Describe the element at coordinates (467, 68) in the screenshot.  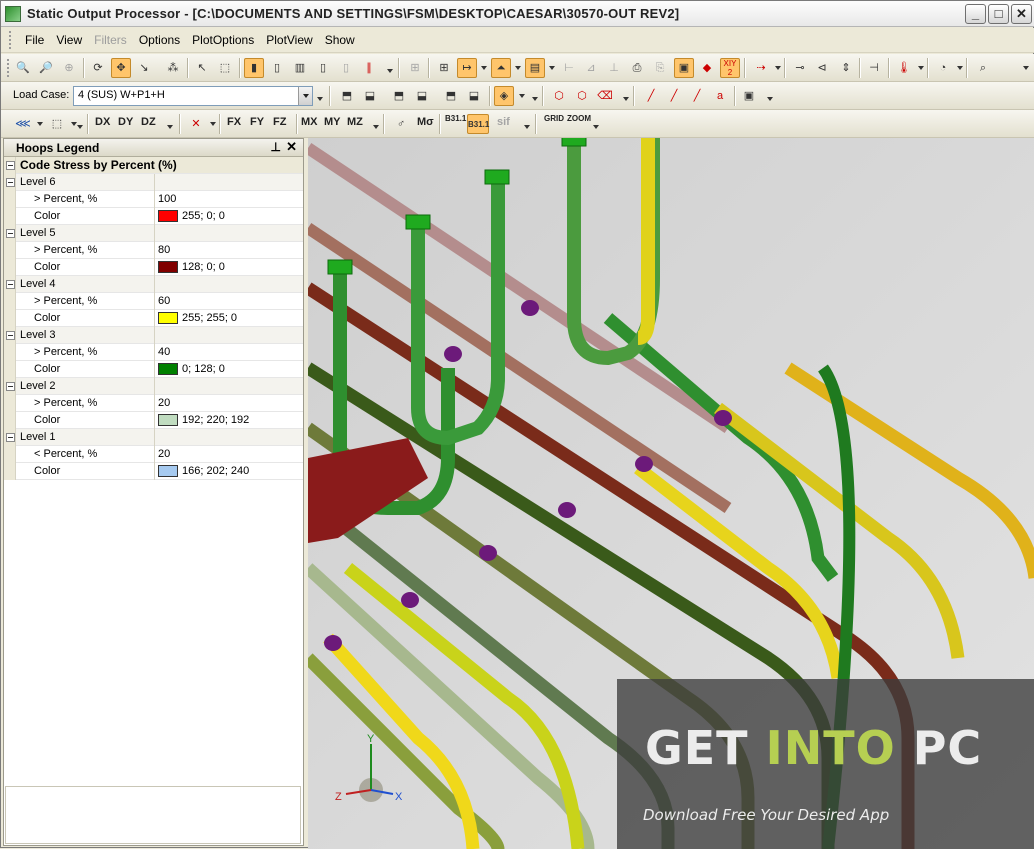
I see `dimension-icon: ↦` at that location.